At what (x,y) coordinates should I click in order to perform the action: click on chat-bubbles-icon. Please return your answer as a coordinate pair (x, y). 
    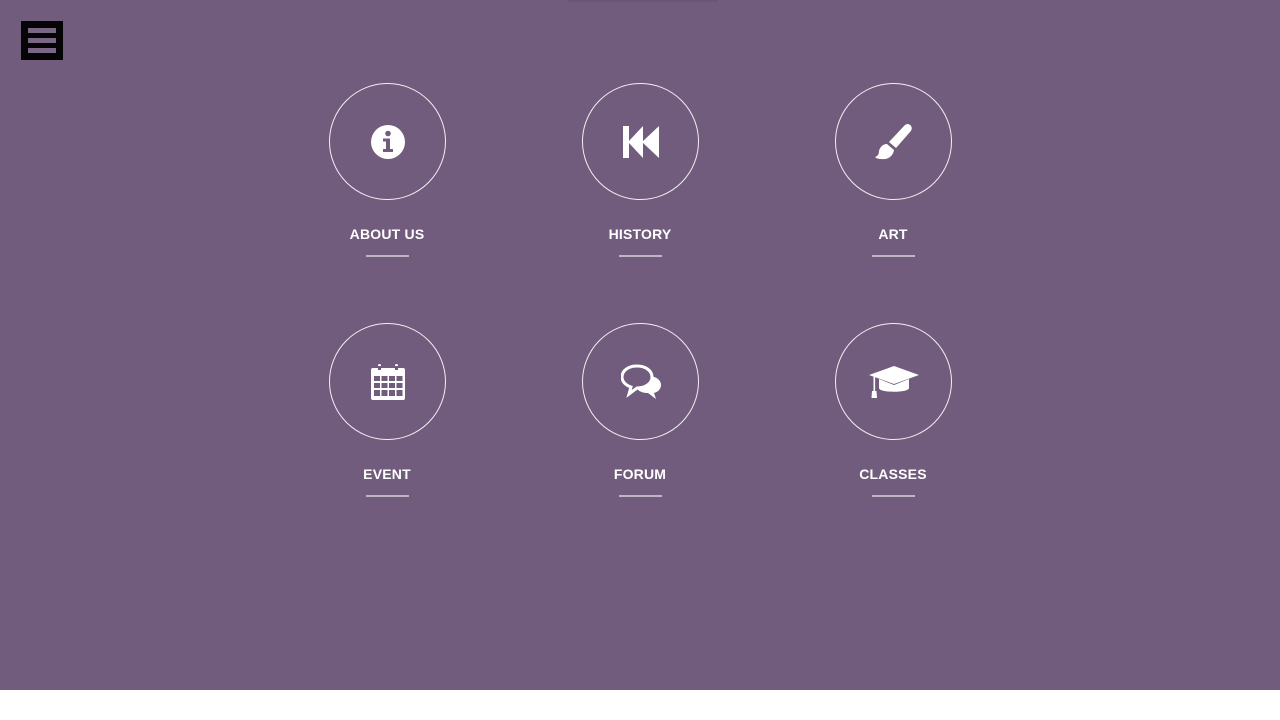
    Looking at the image, I should click on (640, 381).